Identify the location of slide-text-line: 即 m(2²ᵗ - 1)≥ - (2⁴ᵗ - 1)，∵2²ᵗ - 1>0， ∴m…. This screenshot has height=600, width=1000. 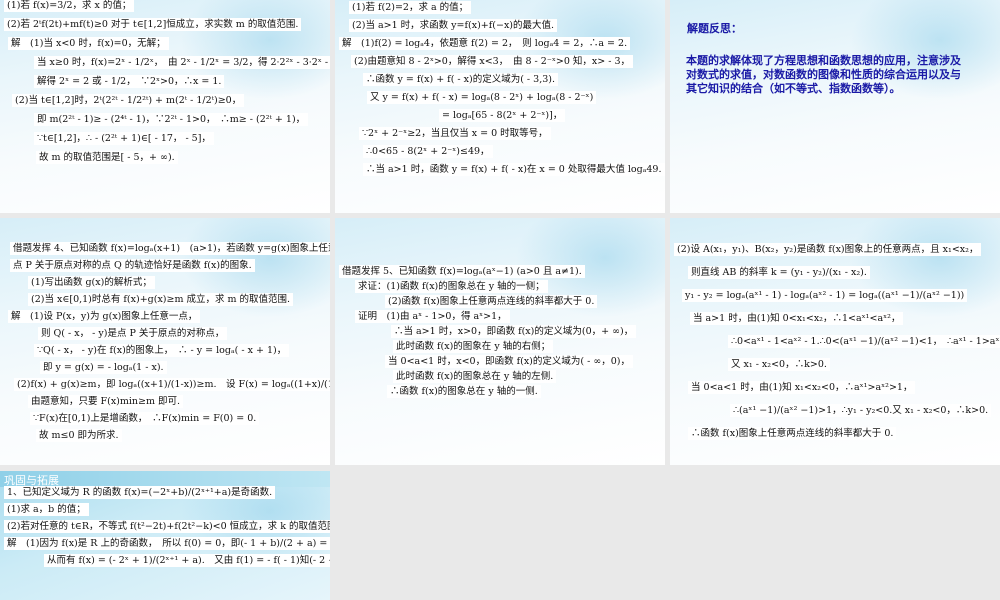
(165, 119).